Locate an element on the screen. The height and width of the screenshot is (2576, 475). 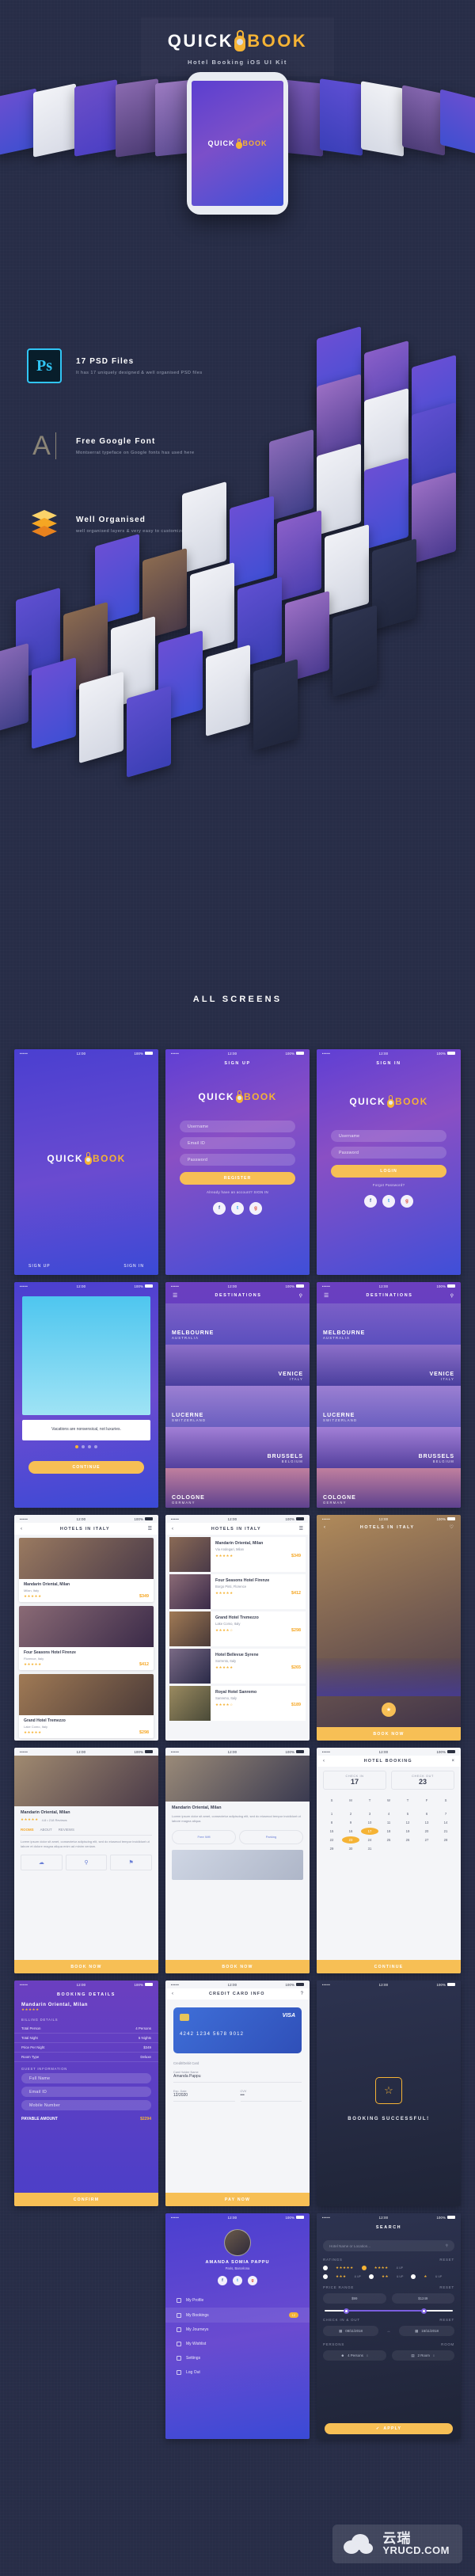
calendar-day: 28 is located at coordinates (445, 1840).